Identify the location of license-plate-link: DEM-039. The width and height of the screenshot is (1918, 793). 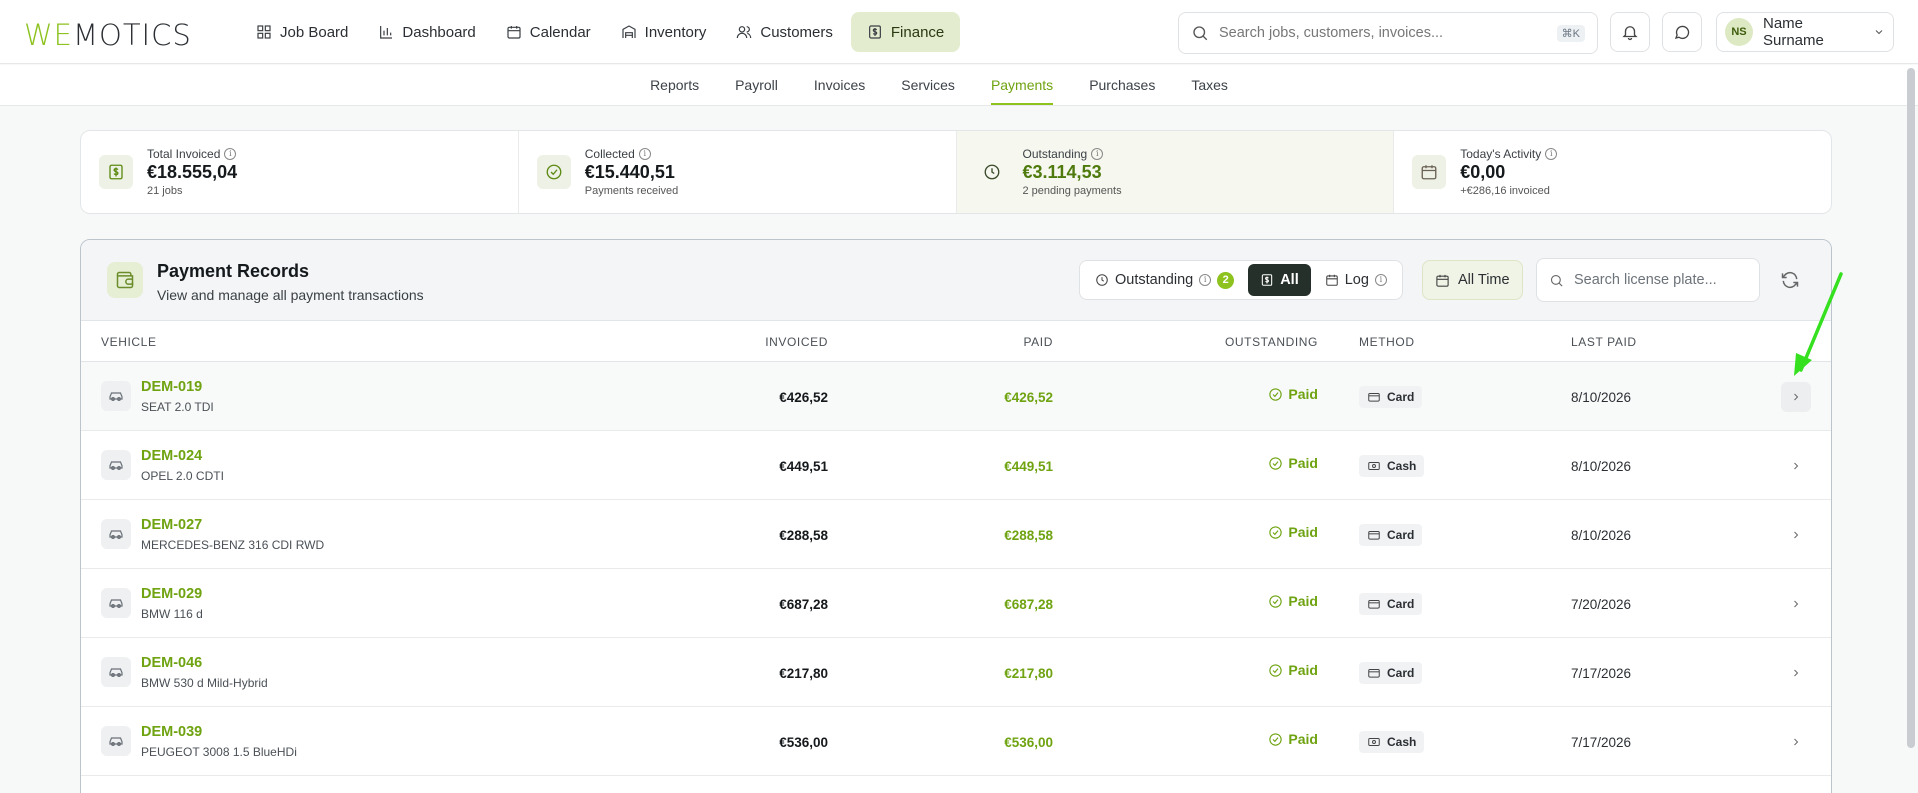
(171, 732).